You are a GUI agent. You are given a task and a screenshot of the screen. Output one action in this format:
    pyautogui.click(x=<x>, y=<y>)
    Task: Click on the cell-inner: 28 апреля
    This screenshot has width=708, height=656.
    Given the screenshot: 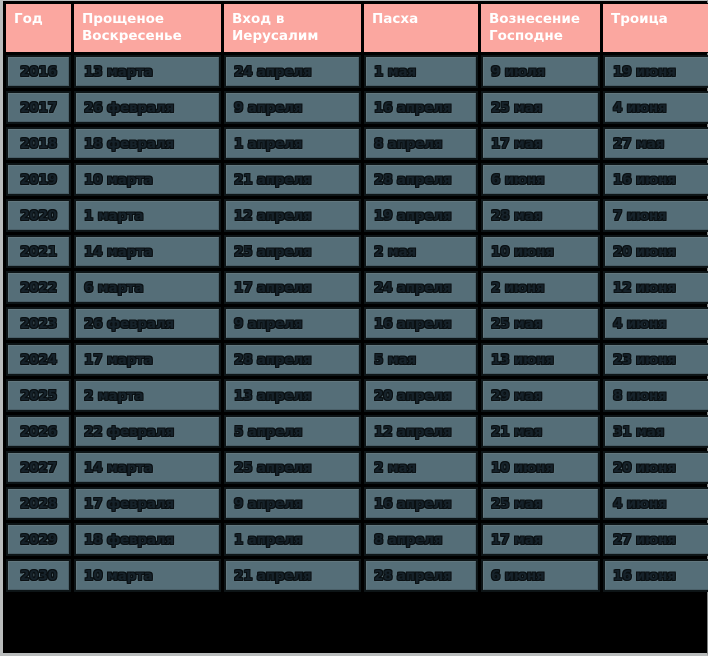 What is the action you would take?
    pyautogui.click(x=421, y=575)
    